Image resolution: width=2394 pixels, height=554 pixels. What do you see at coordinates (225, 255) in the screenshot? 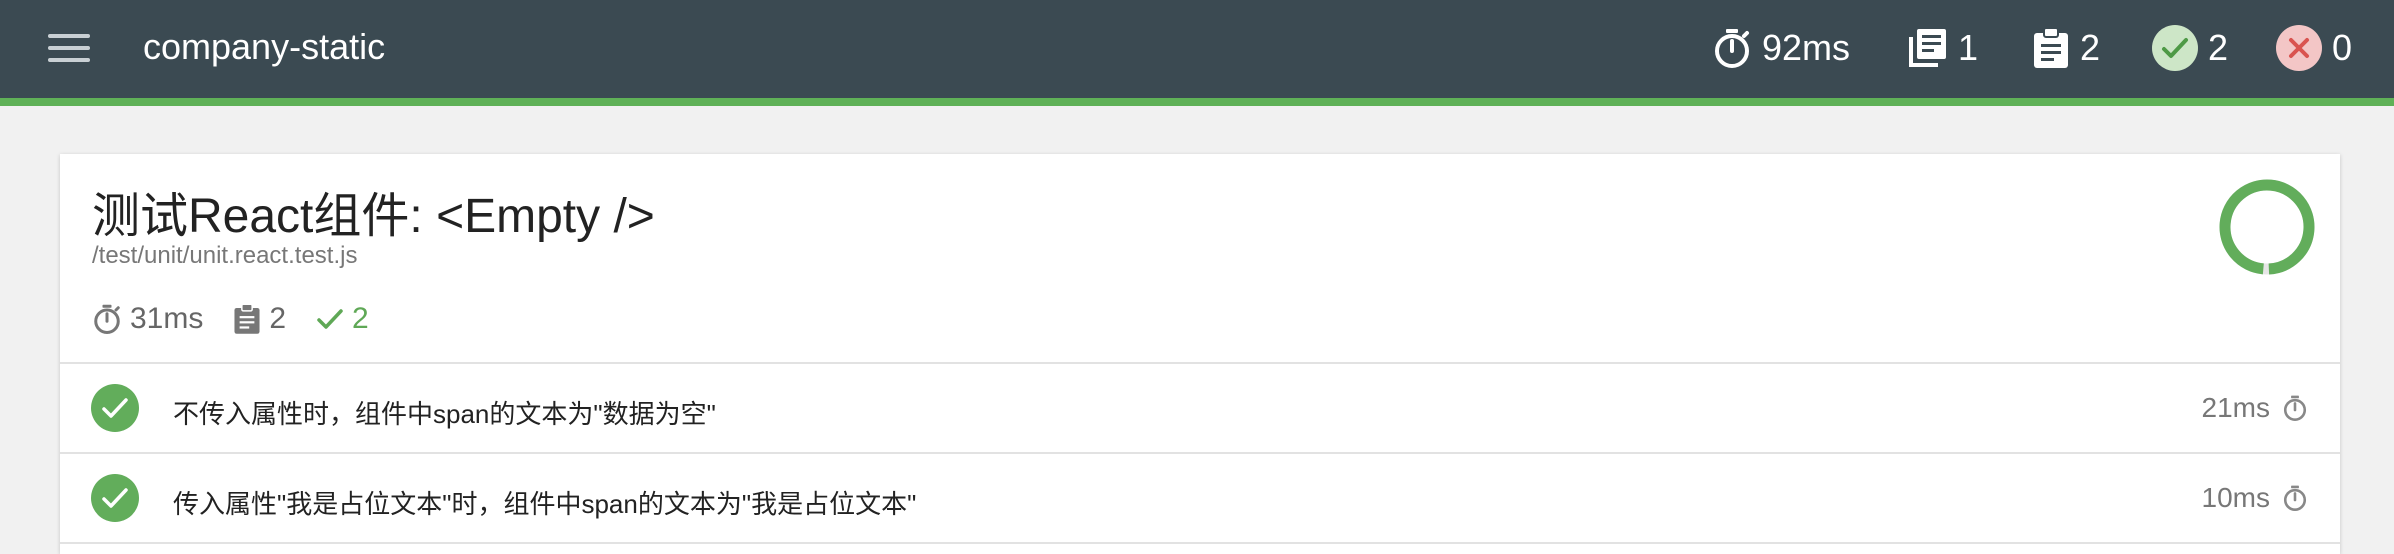
I see `suite-file-path: /test/unit/unit.react.test.js` at bounding box center [225, 255].